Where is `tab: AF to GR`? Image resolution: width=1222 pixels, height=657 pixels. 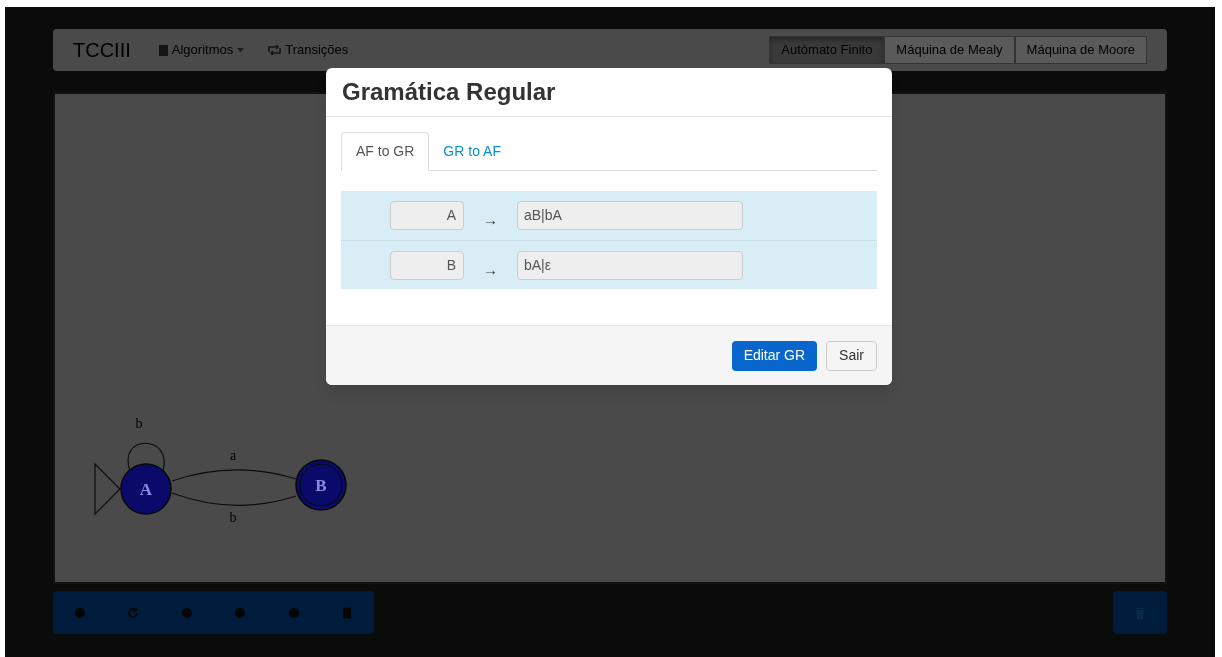
tab: AF to GR is located at coordinates (385, 151).